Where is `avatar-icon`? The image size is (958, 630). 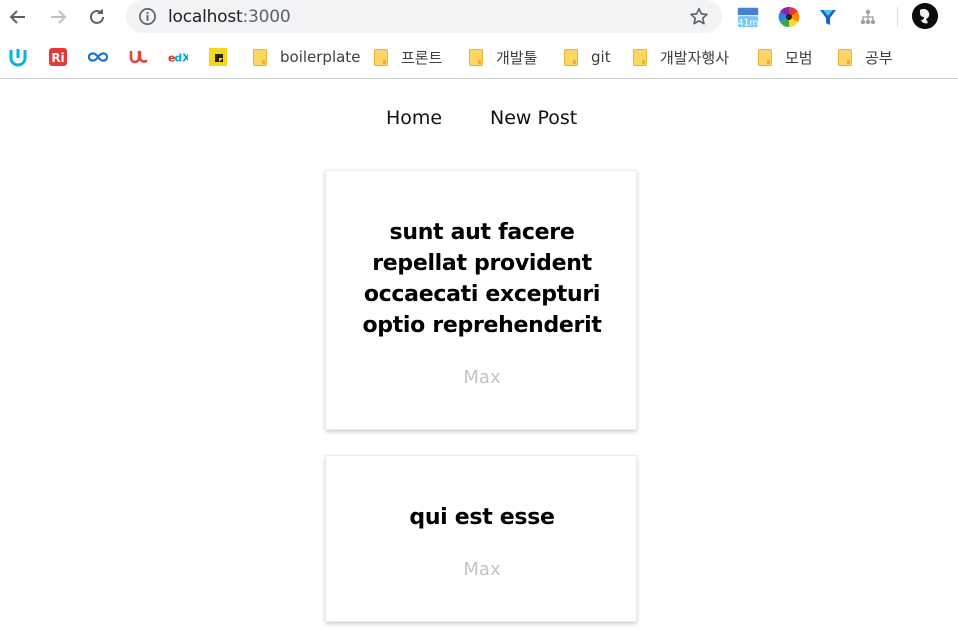 avatar-icon is located at coordinates (925, 16).